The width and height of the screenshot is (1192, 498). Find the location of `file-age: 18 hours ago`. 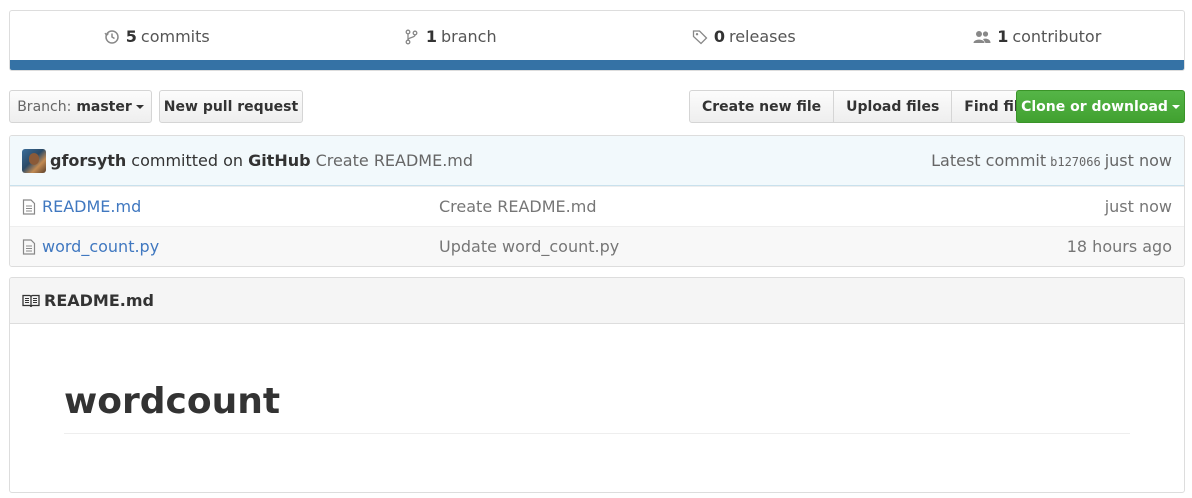

file-age: 18 hours ago is located at coordinates (1119, 246).